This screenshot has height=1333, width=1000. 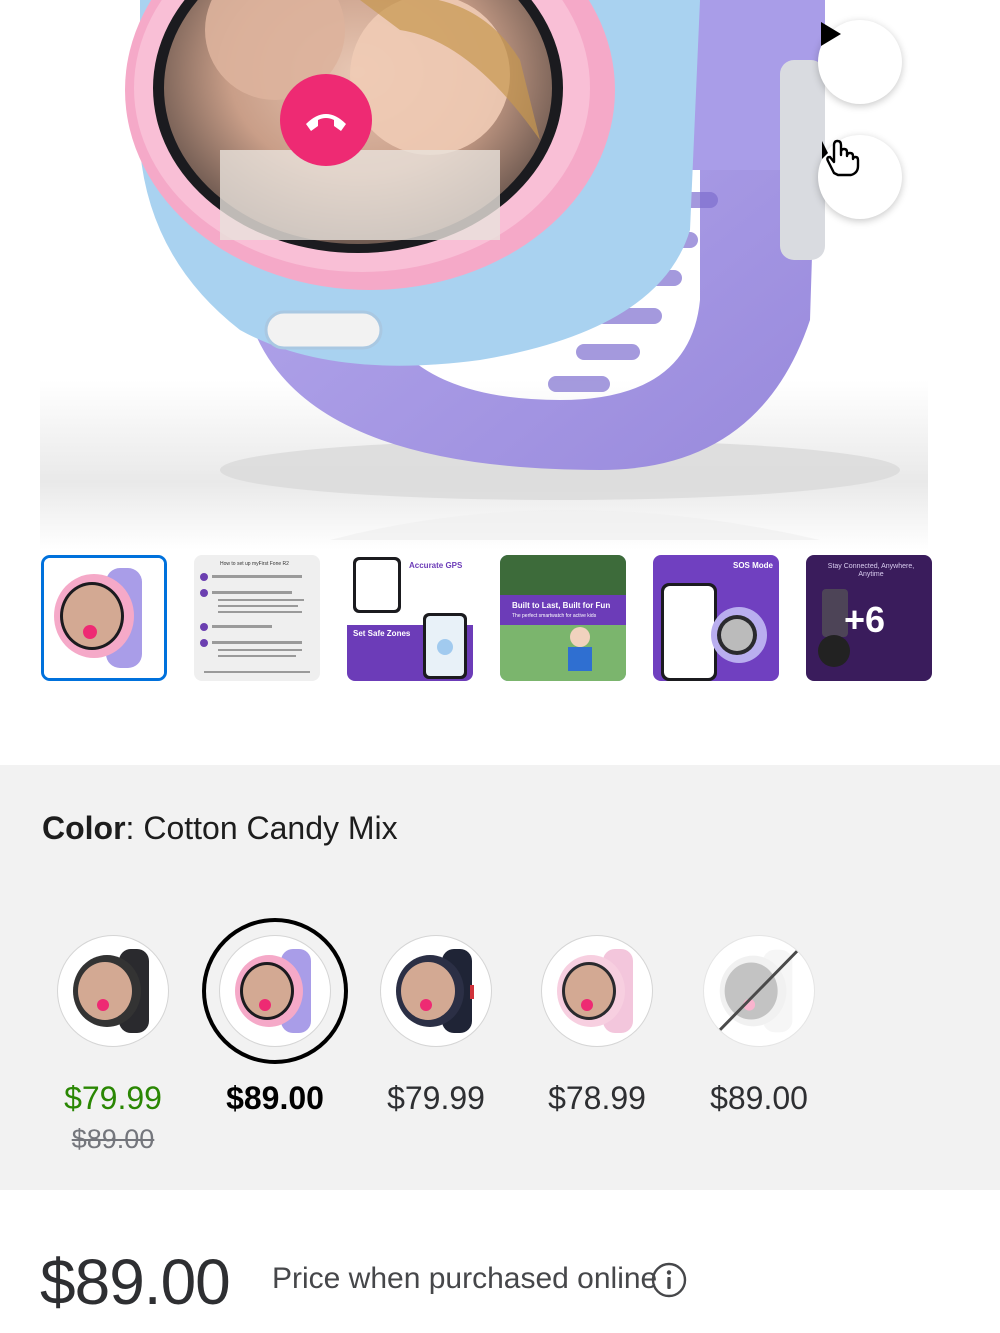 I want to click on color-selection-label: Color: Cotton Candy Mix, so click(x=220, y=828).